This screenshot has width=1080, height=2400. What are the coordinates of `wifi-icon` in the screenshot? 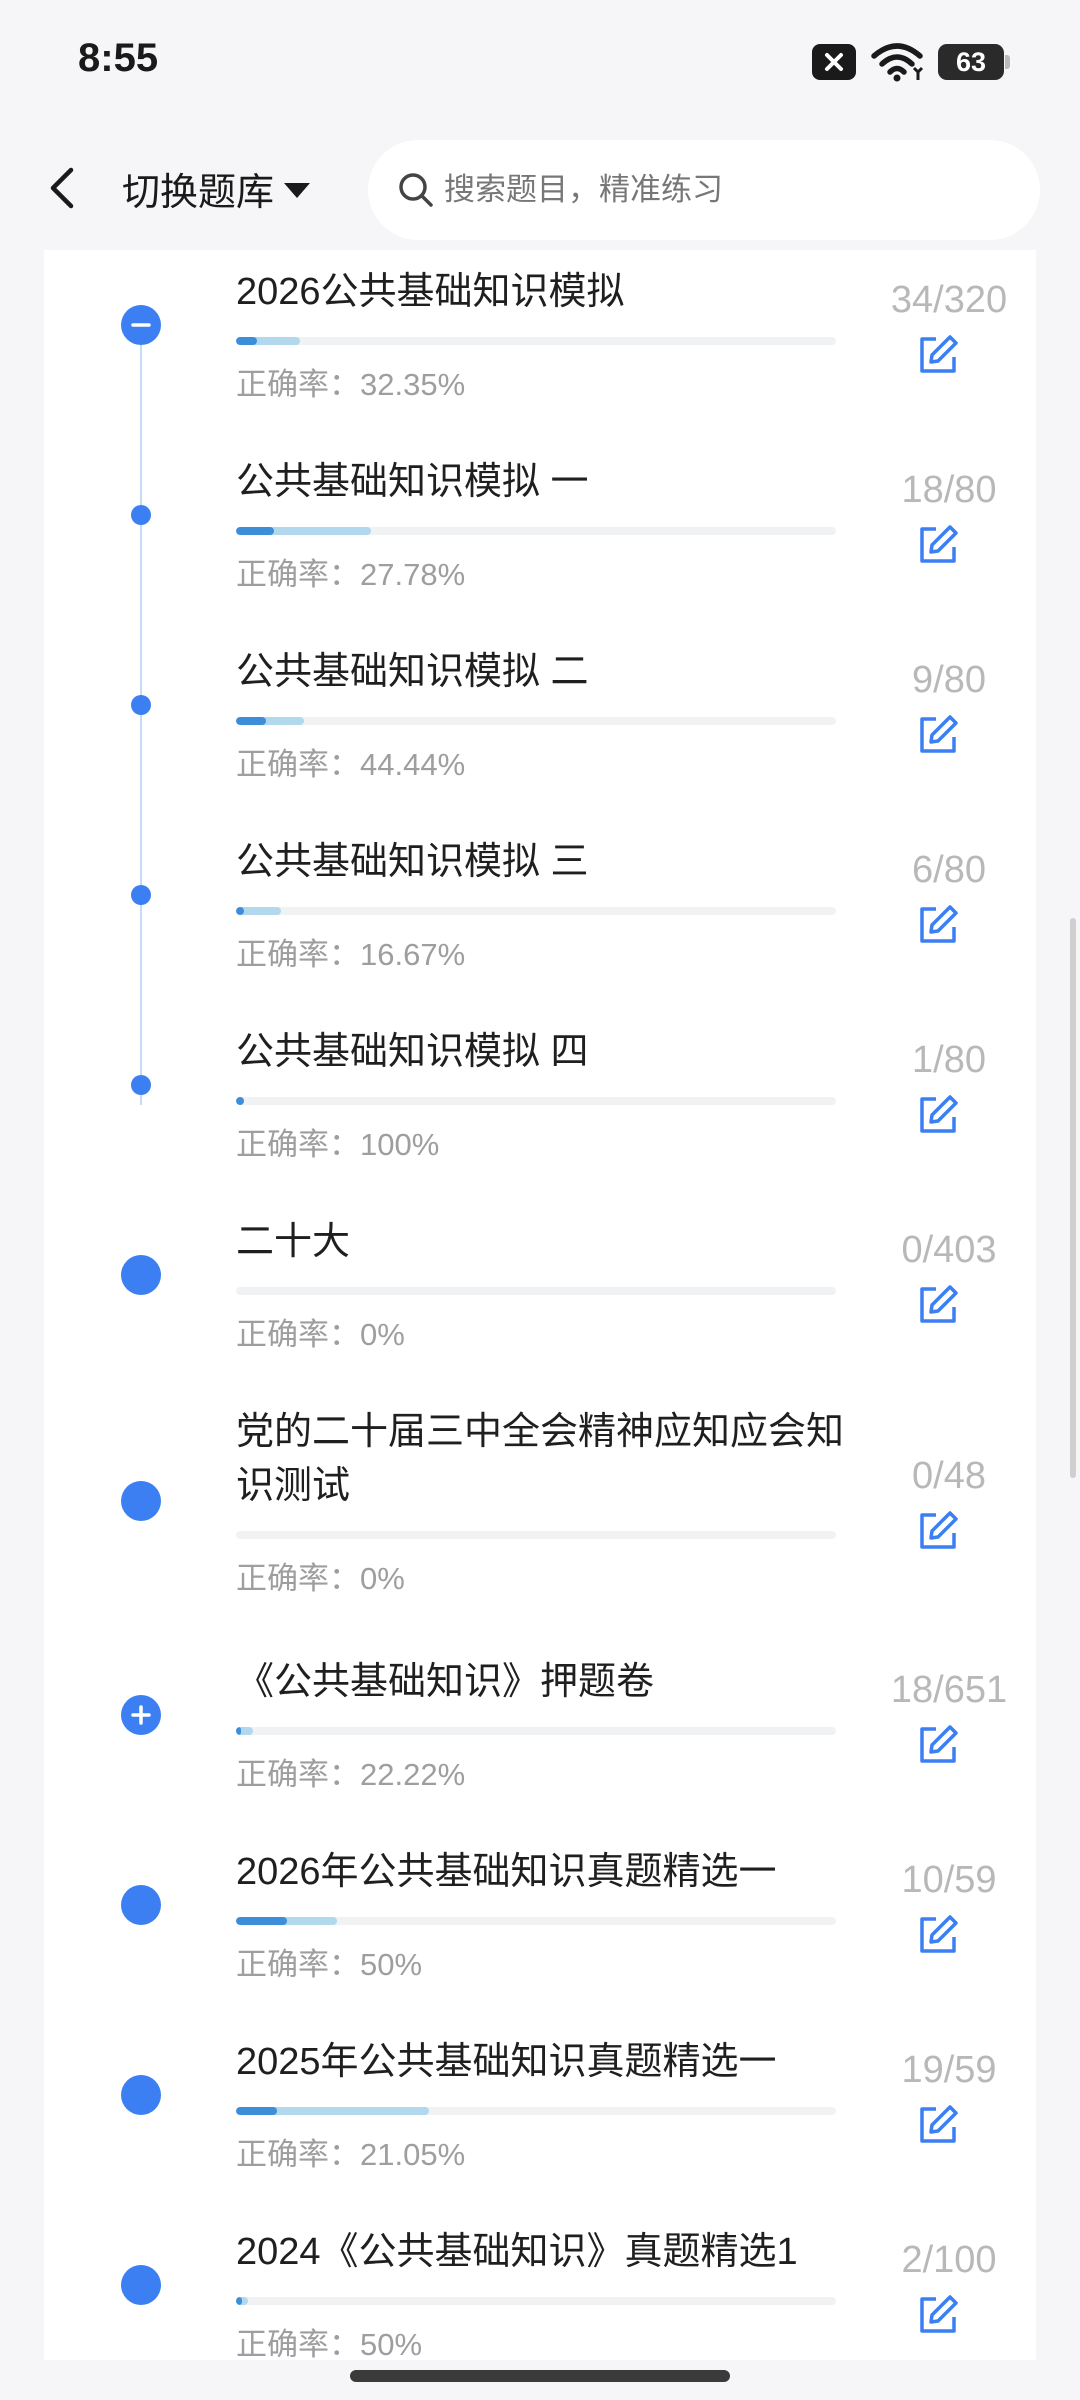 It's located at (897, 62).